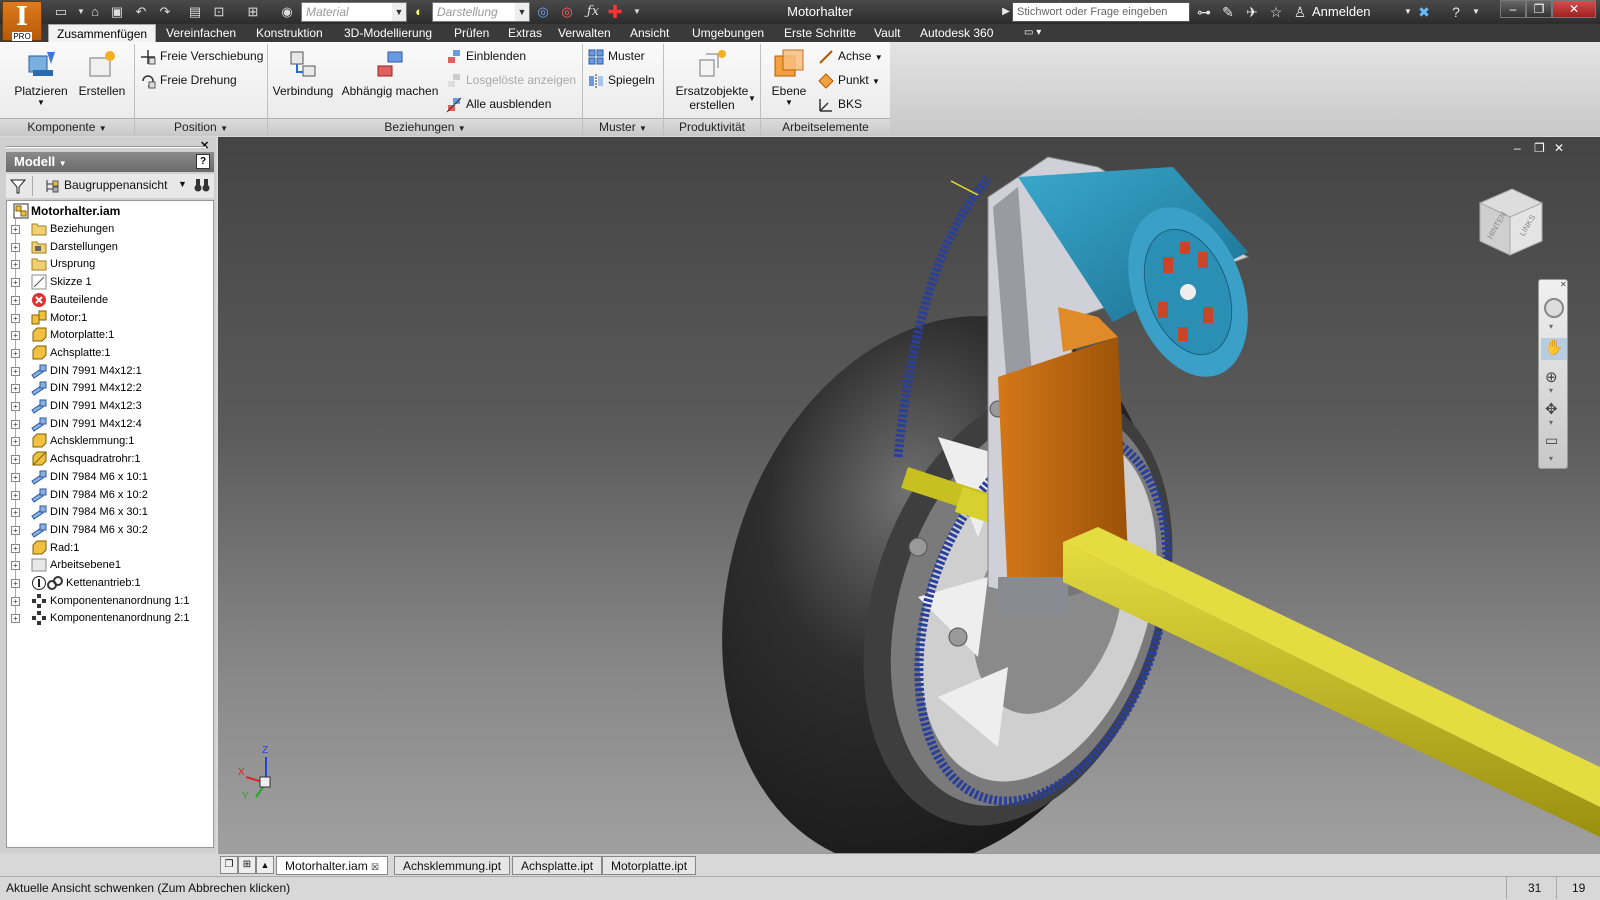 This screenshot has width=1600, height=900. Describe the element at coordinates (1559, 148) in the screenshot. I see `viewport-close-icon: ✕` at that location.